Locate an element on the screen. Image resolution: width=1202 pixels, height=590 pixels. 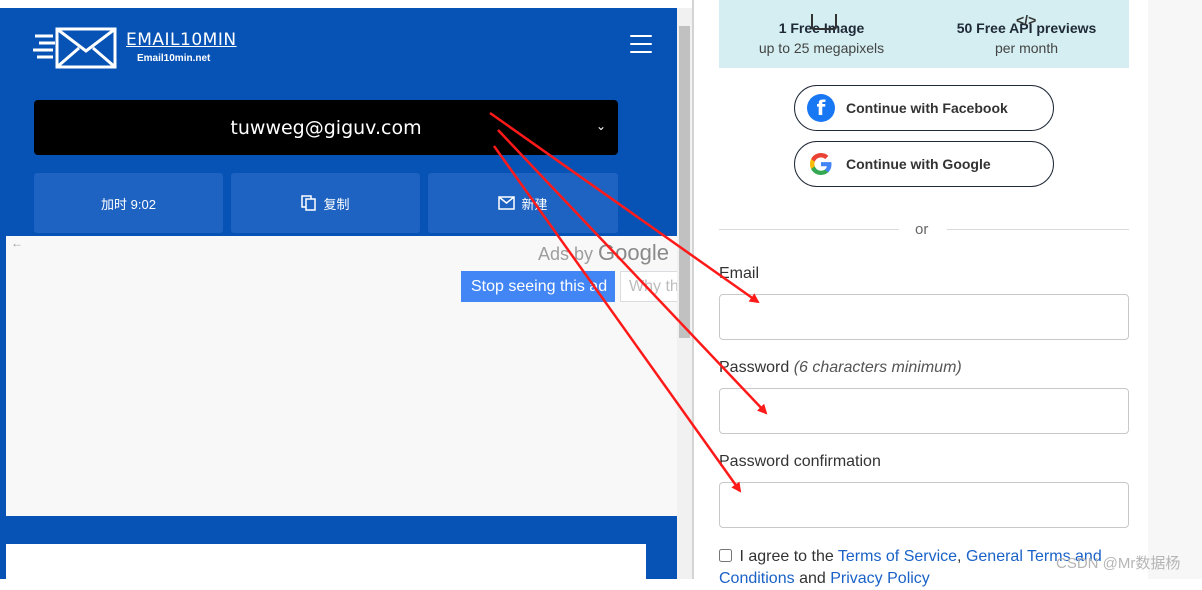
arrow-to-confirmation is located at coordinates (617, 319).